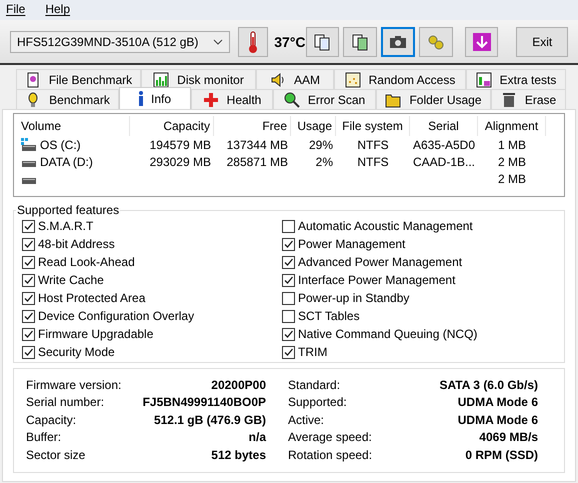  Describe the element at coordinates (512, 145) in the screenshot. I see `table-cell: 1 MB` at that location.